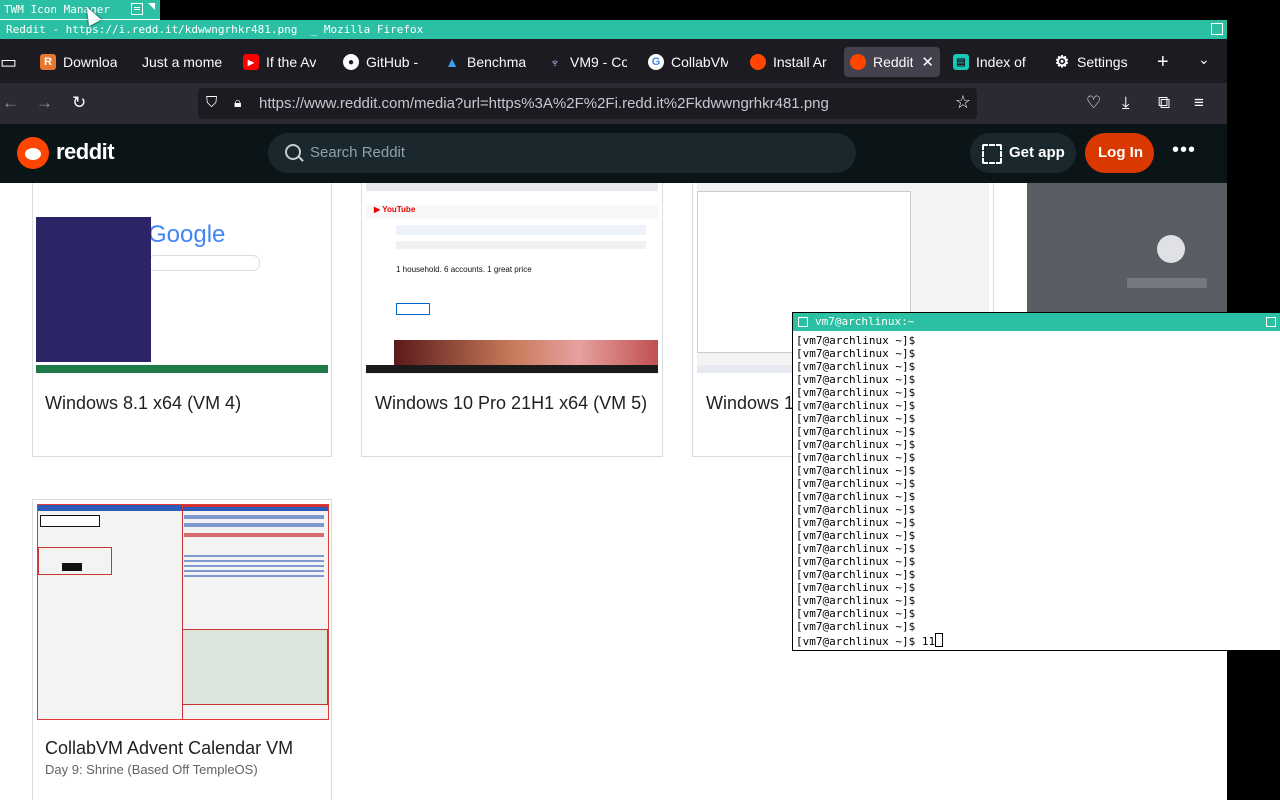  I want to click on tab-label: VM9 - Co, so click(598, 62).